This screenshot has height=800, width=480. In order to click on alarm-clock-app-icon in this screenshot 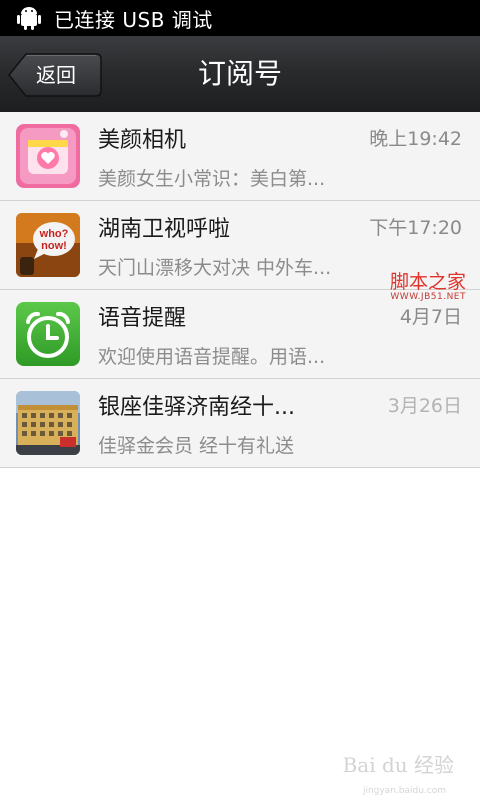, I will do `click(48, 334)`.